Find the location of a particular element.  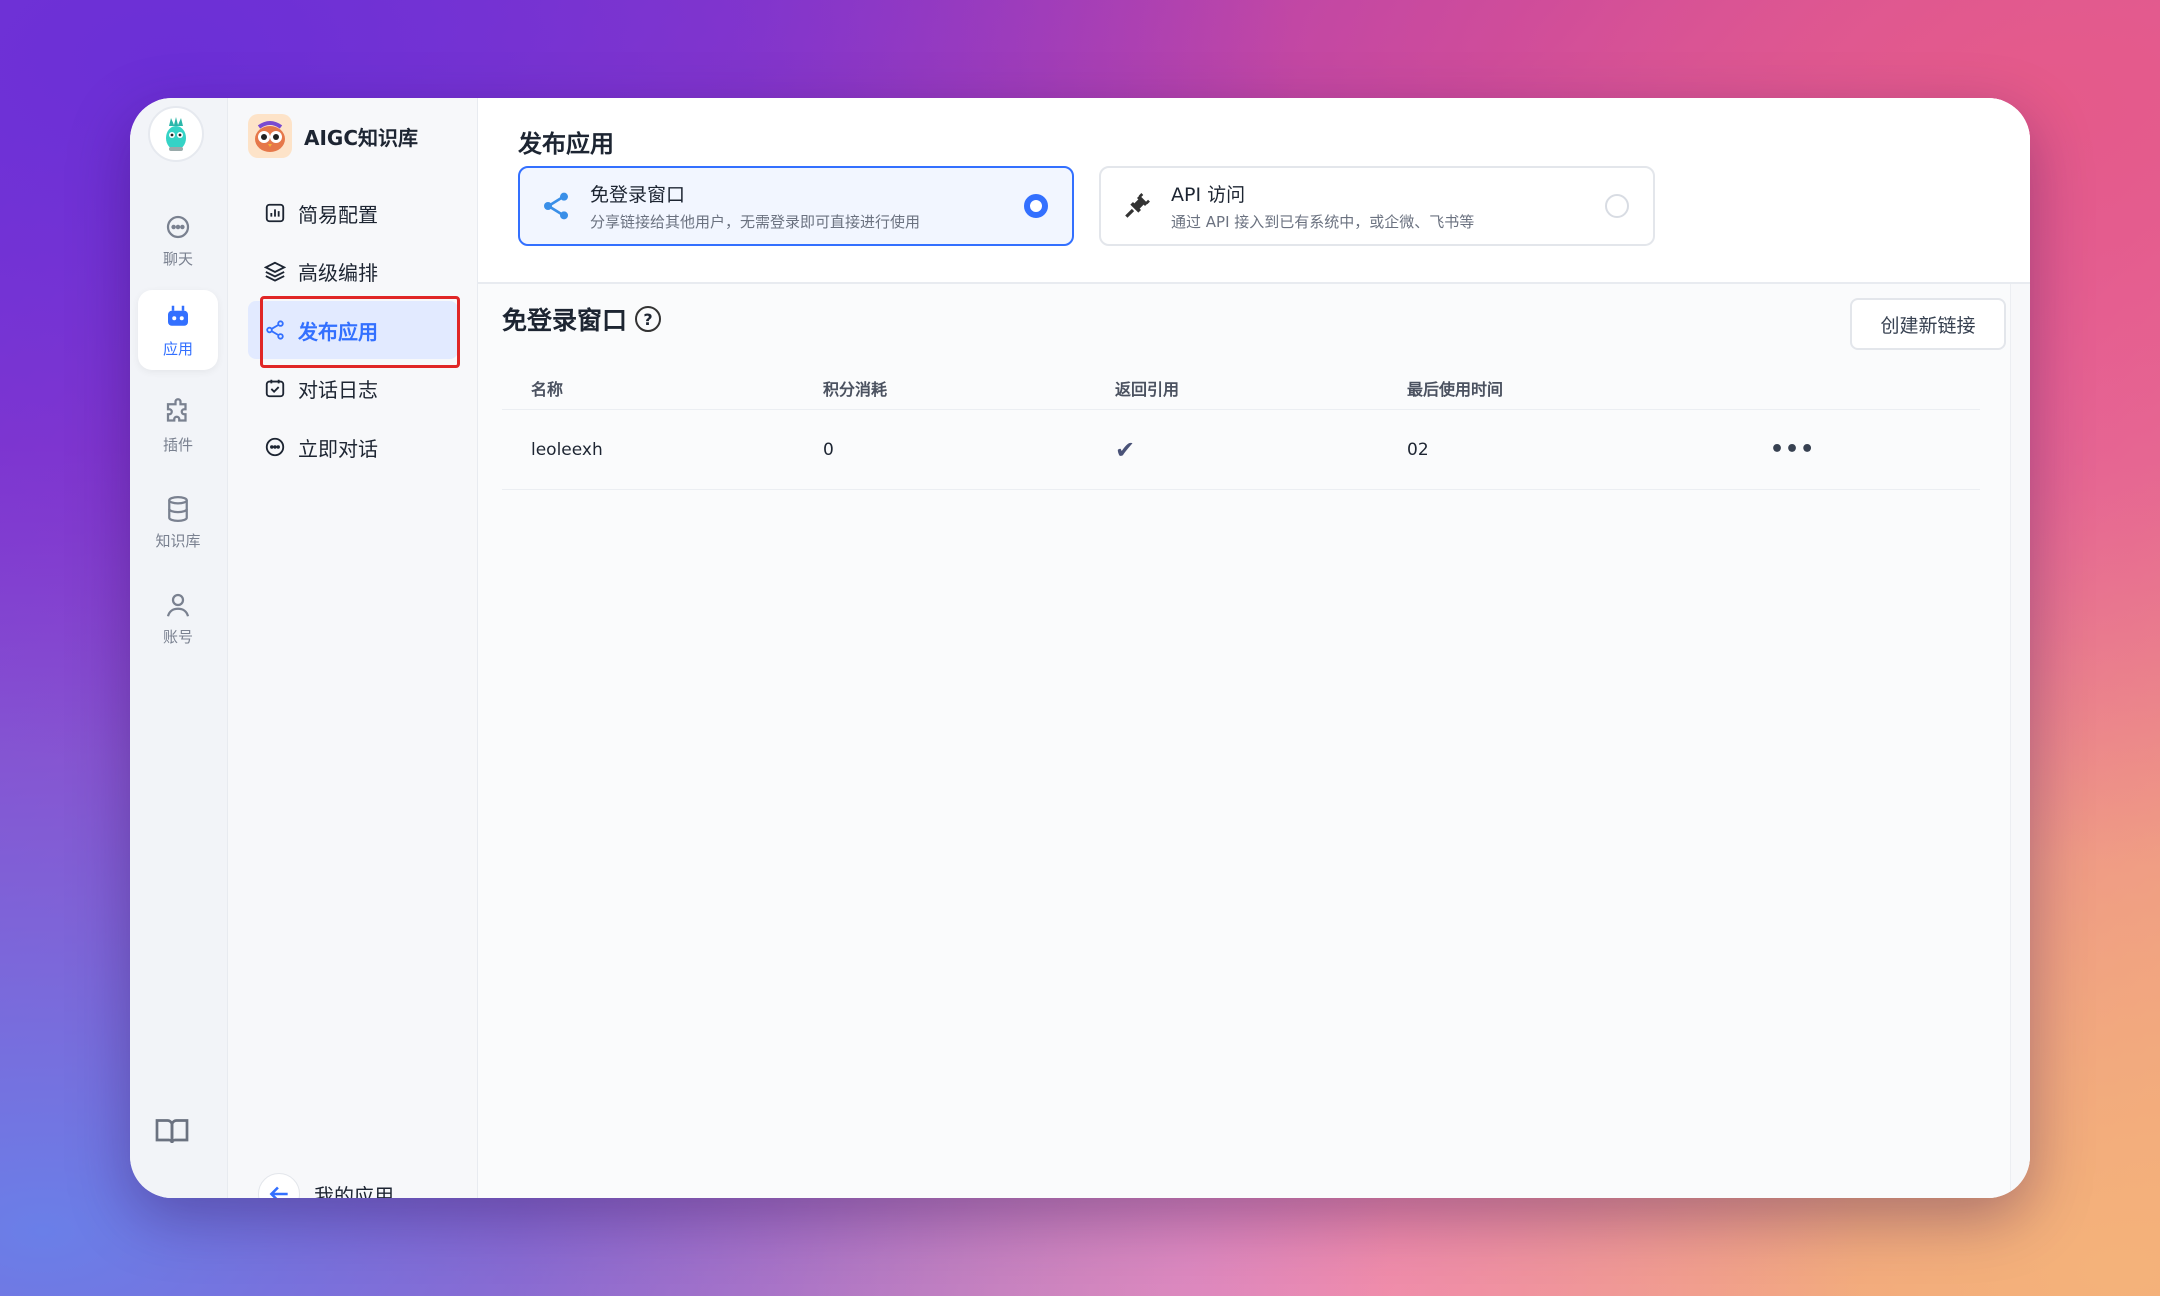

card-desc: 分享链接给其他用户，无需登录即可直接进行使用 is located at coordinates (755, 222).